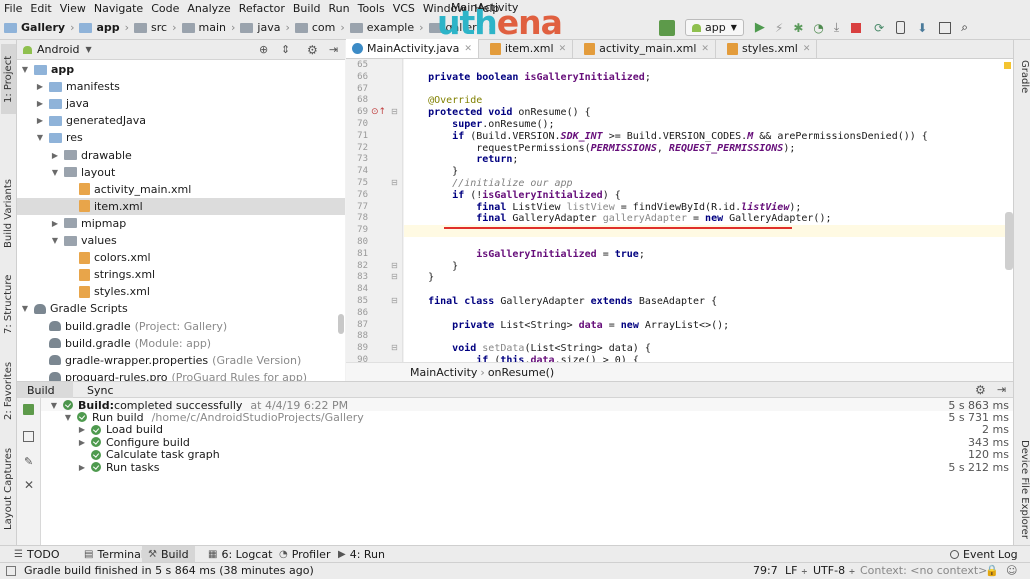 The image size is (1030, 579). Describe the element at coordinates (40, 8) in the screenshot. I see `menu-edit: Edit` at that location.